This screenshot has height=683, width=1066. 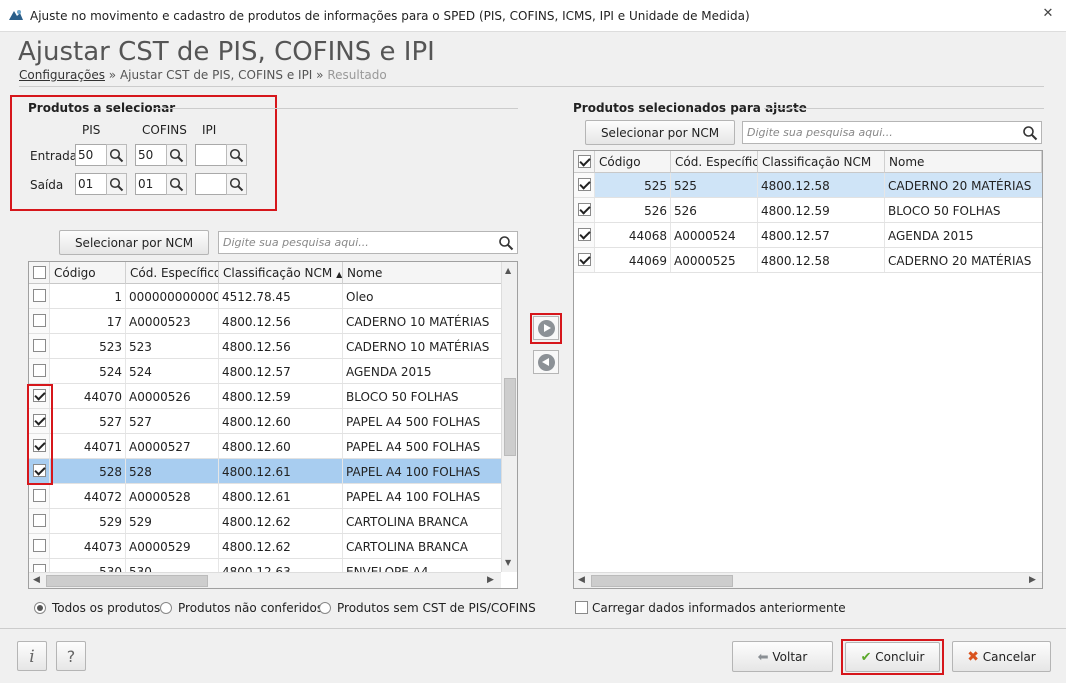 I want to click on entrada-pis-search-button, so click(x=116, y=155).